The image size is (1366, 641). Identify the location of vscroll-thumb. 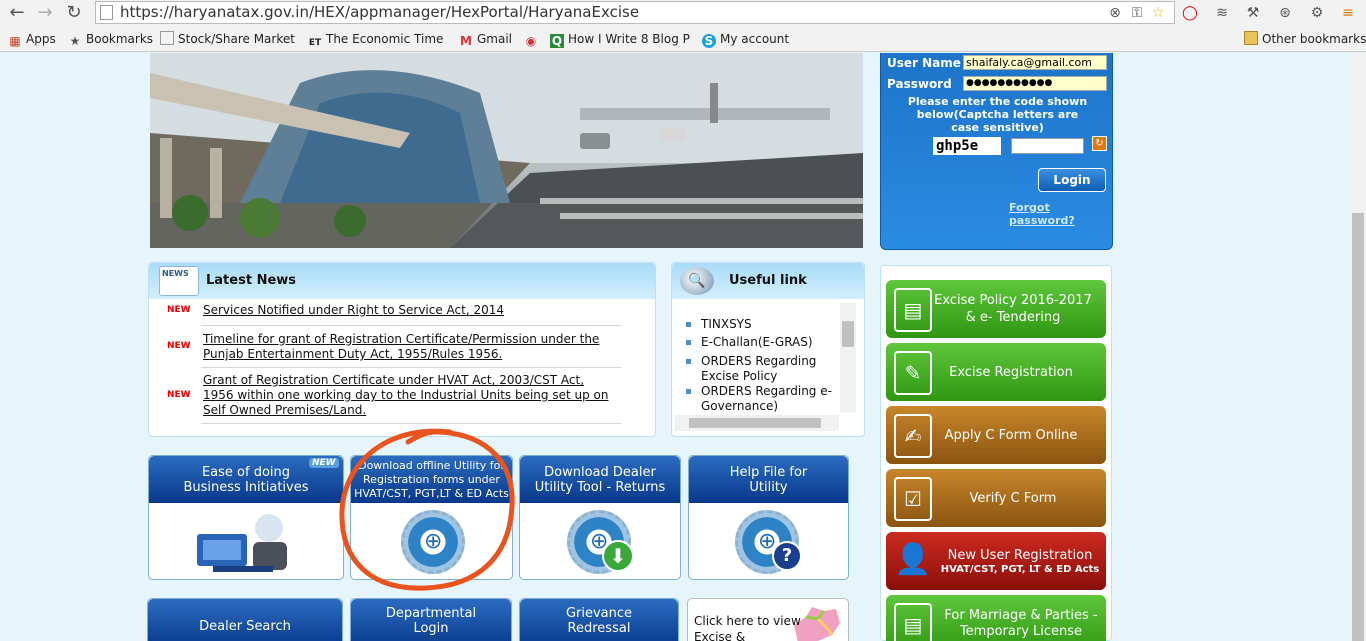
(848, 334).